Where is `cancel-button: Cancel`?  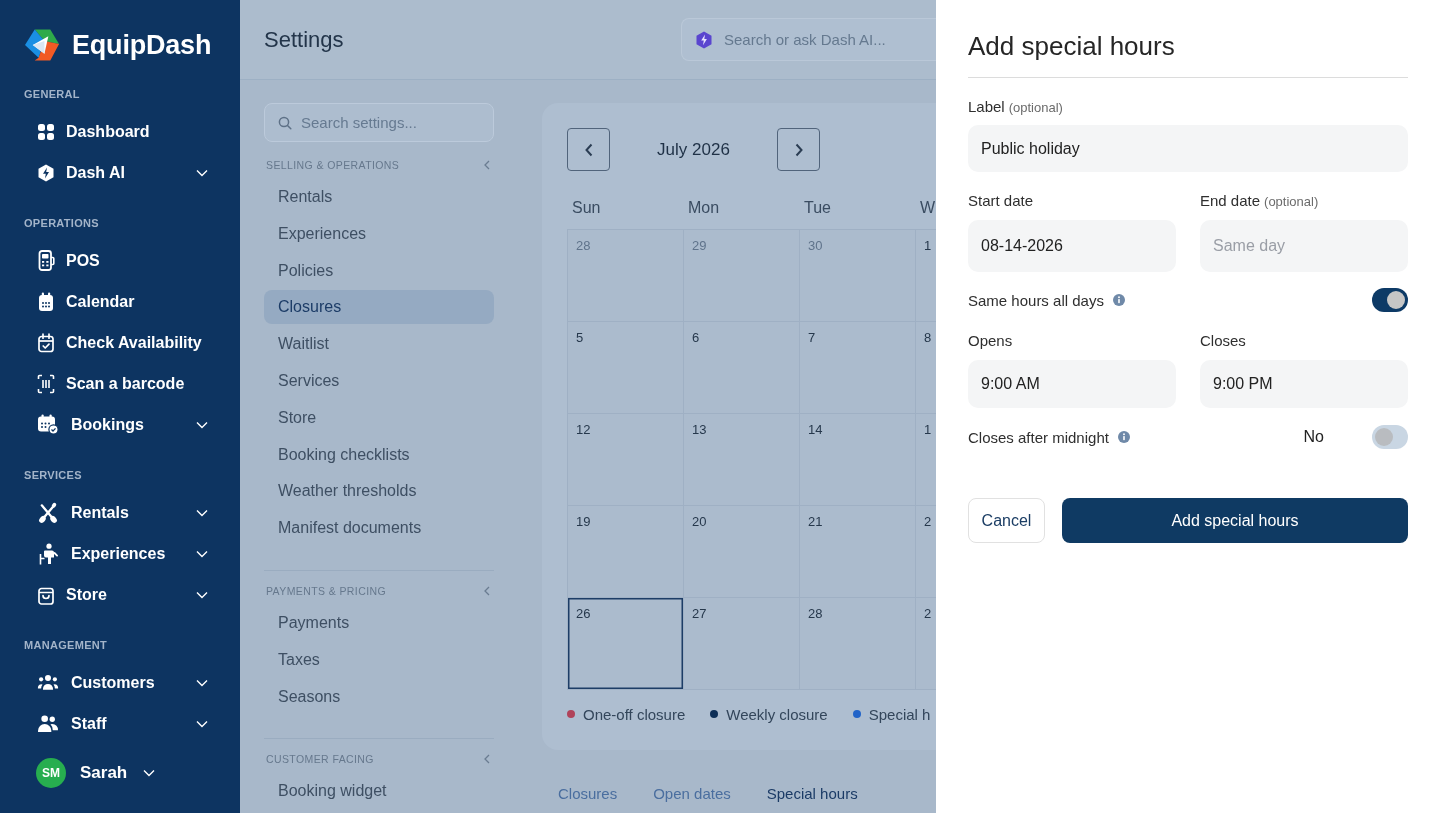
cancel-button: Cancel is located at coordinates (1006, 520).